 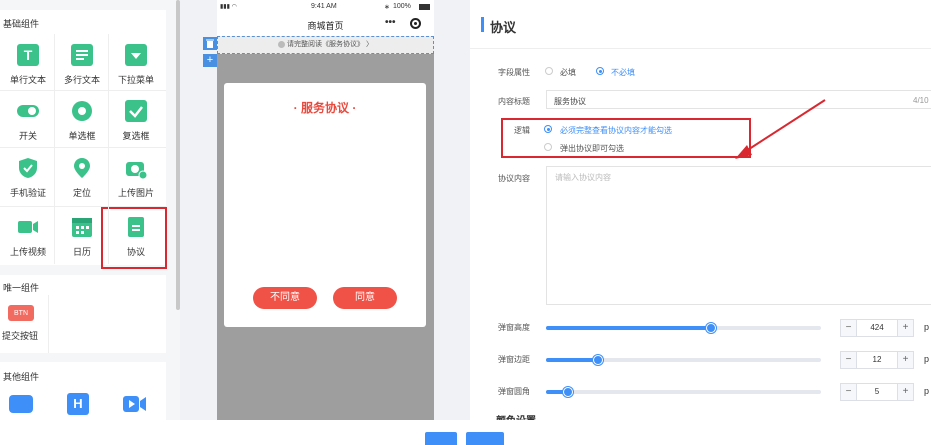 What do you see at coordinates (28, 227) in the screenshot?
I see `video-icon` at bounding box center [28, 227].